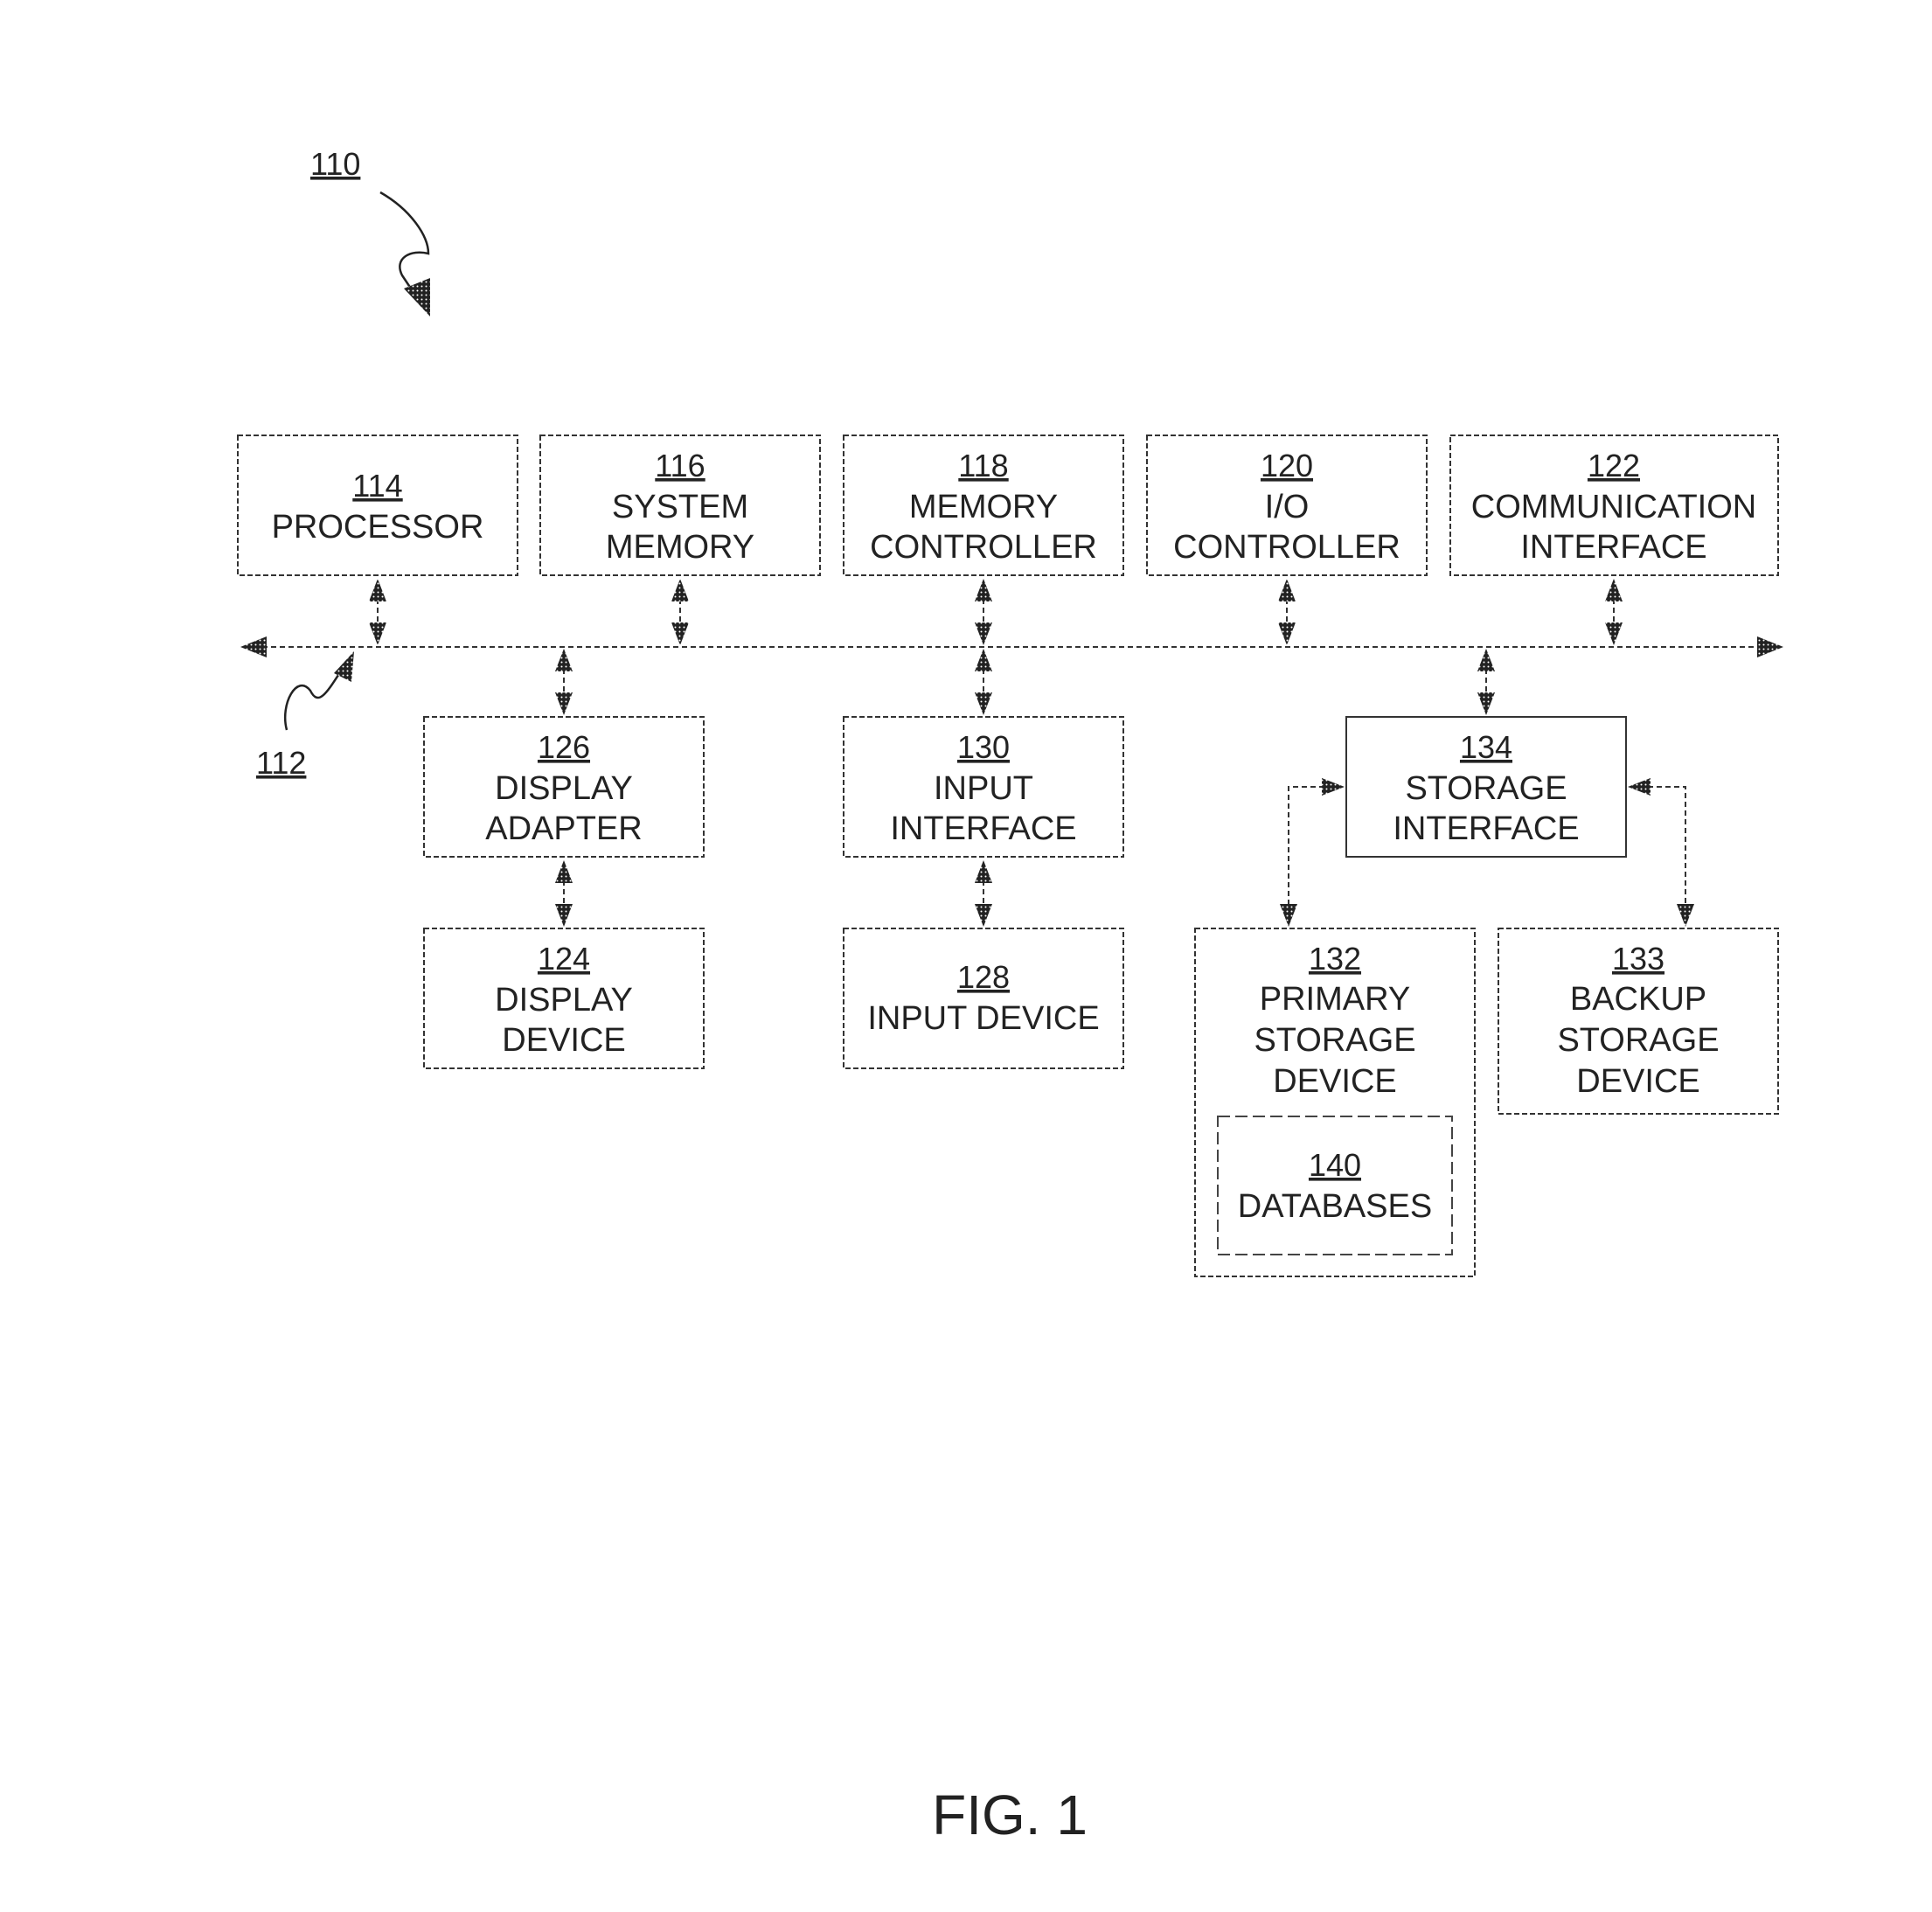 This screenshot has height=1912, width=1932. What do you see at coordinates (1770, 646) in the screenshot?
I see `bus-right-arrow-icon` at bounding box center [1770, 646].